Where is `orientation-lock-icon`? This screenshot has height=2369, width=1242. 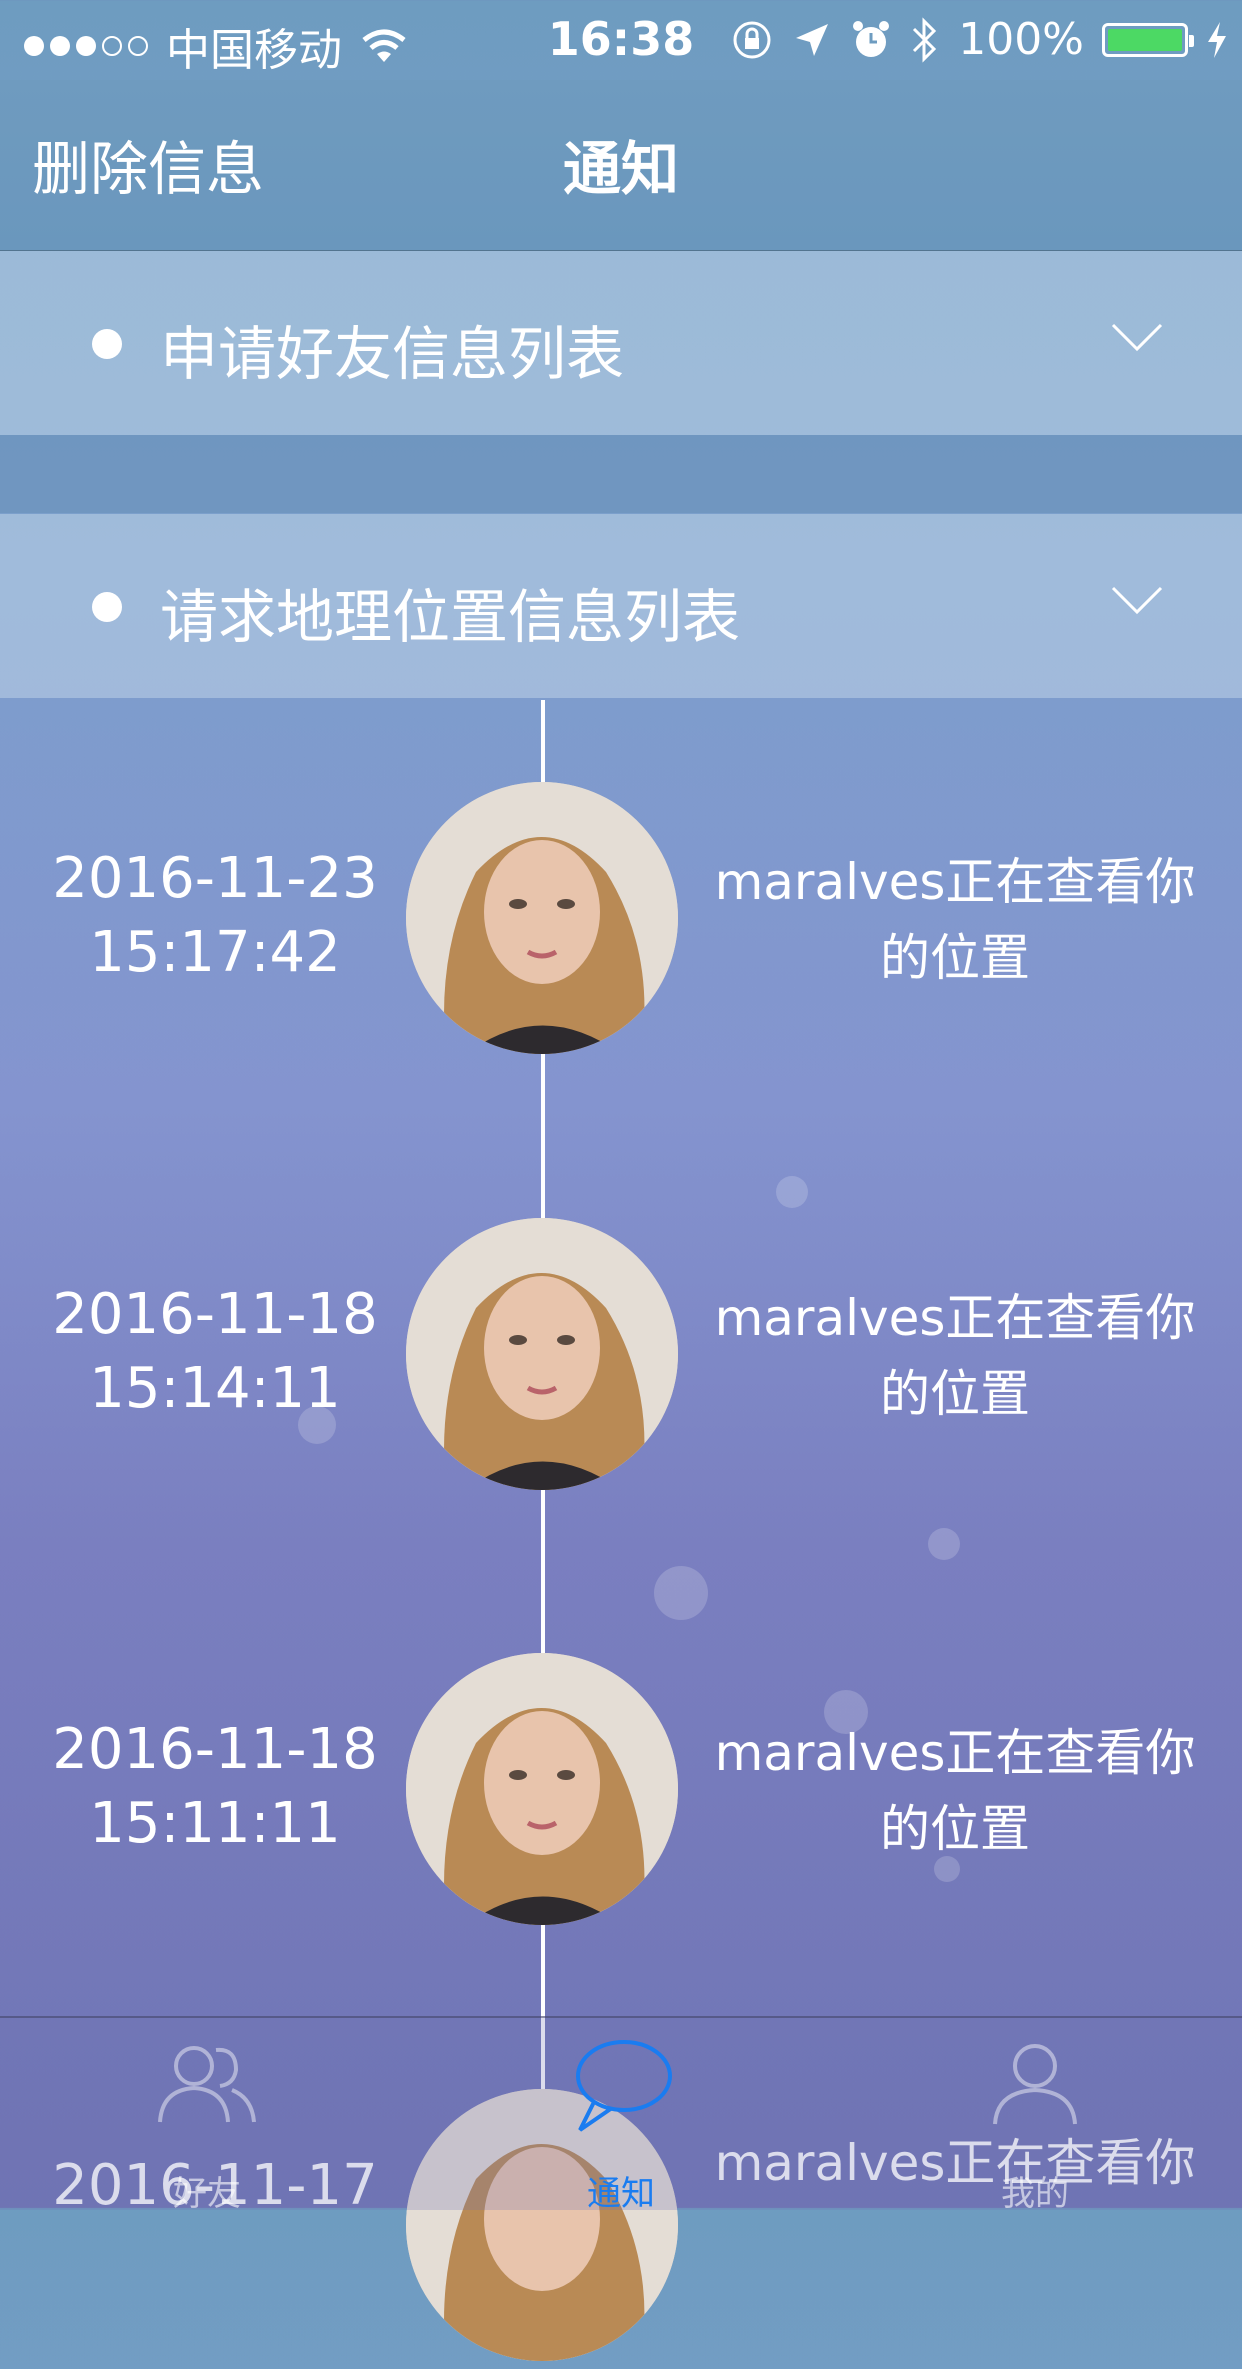
orientation-lock-icon is located at coordinates (752, 39).